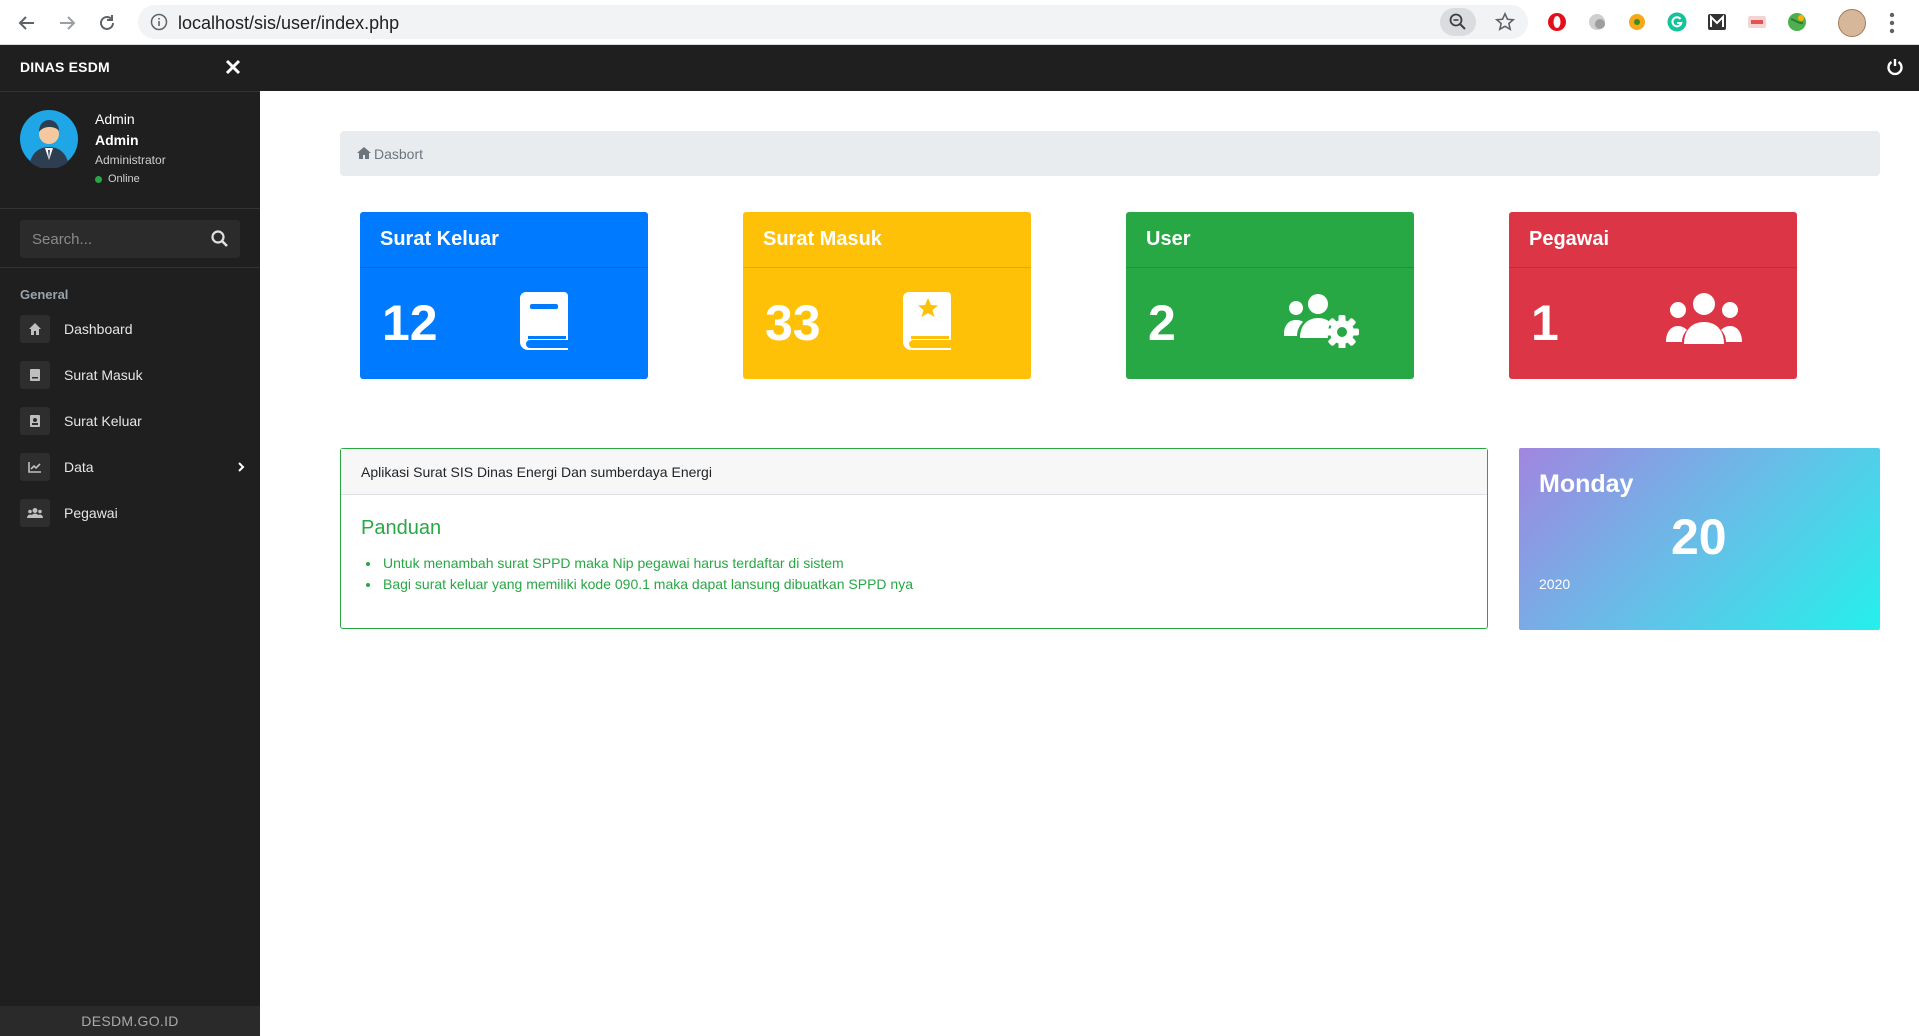  What do you see at coordinates (79, 467) in the screenshot?
I see `sidebar-item-label: Data` at bounding box center [79, 467].